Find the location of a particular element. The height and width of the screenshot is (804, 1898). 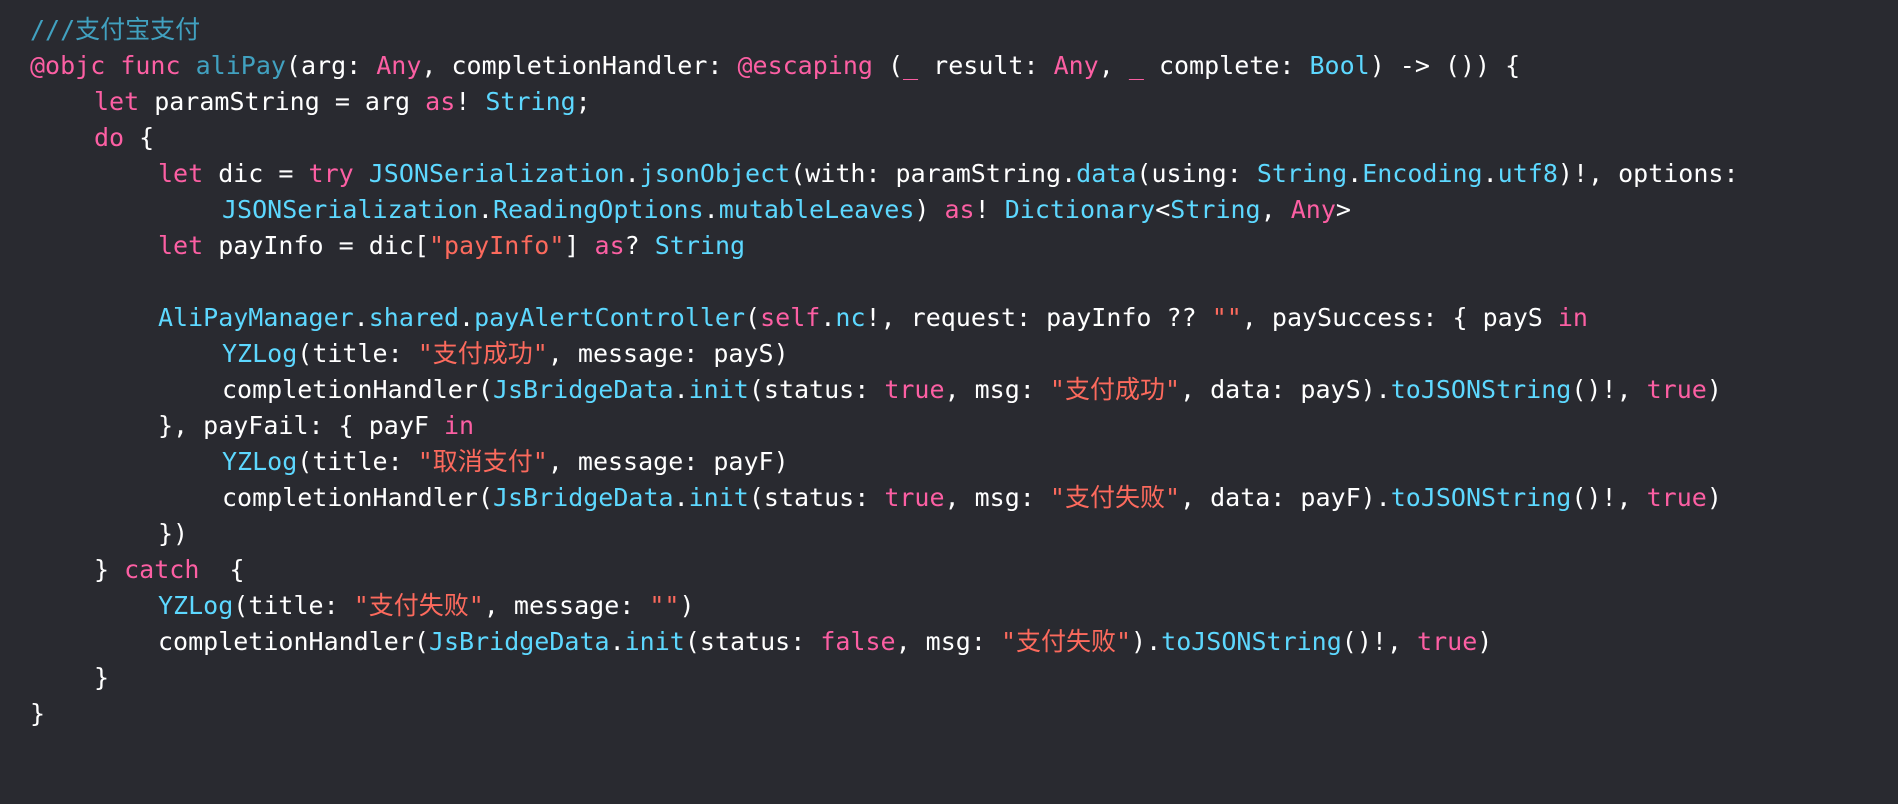

code-token-plain: (arg: is located at coordinates (331, 65).